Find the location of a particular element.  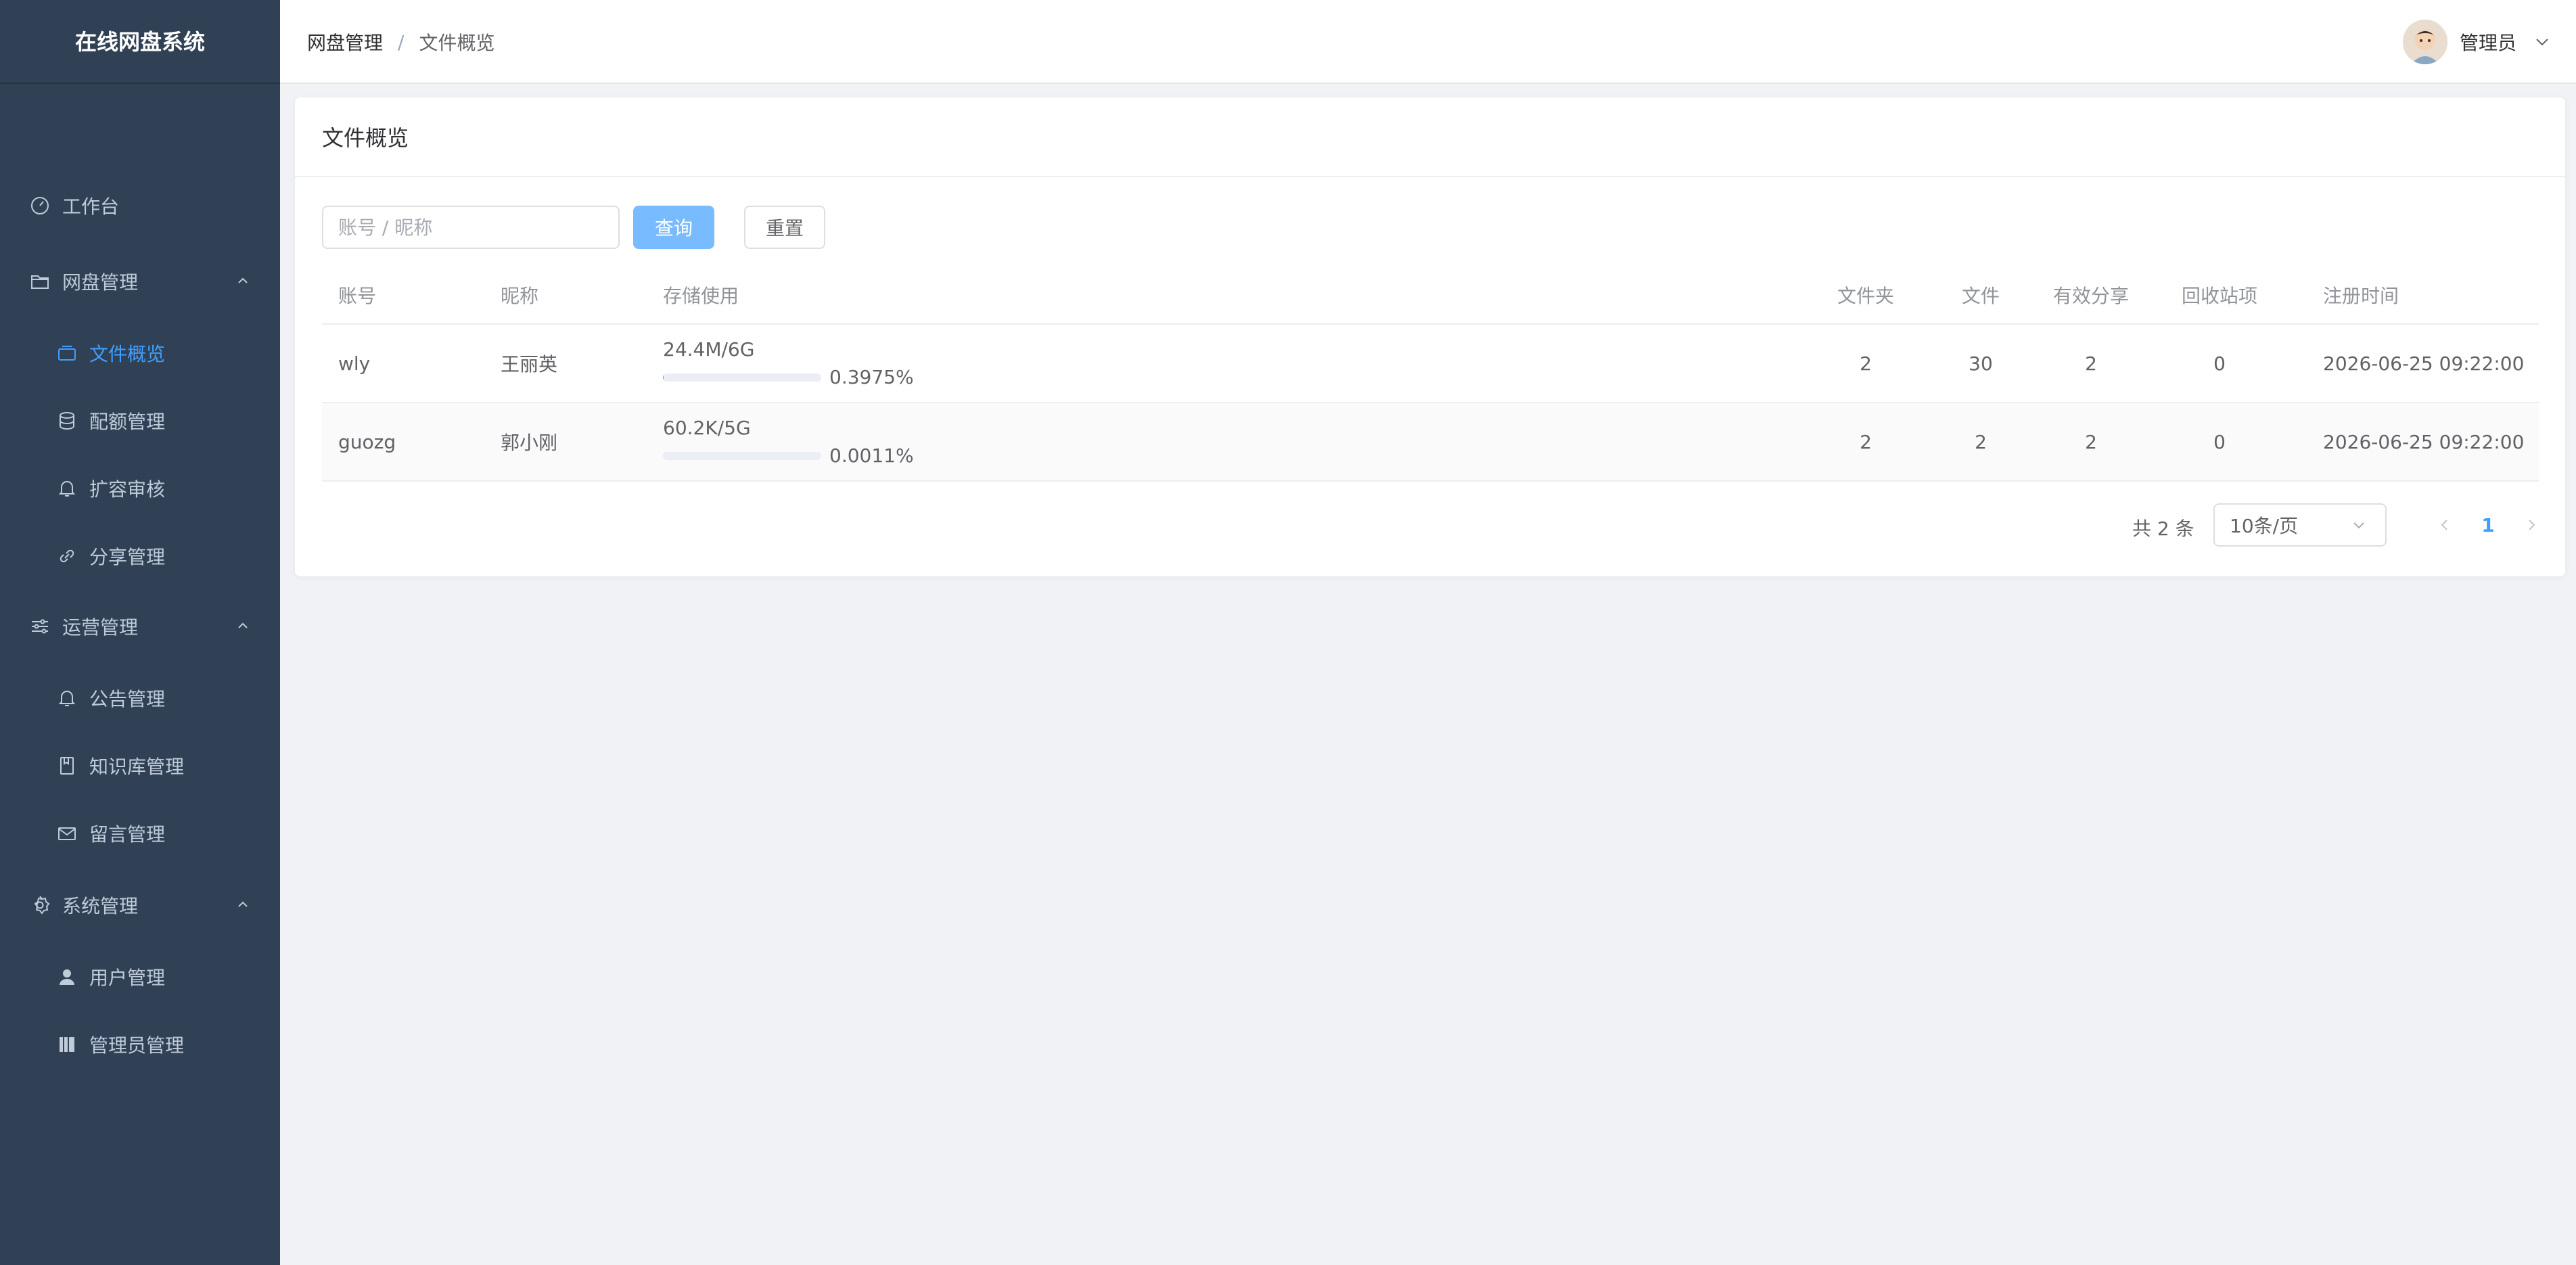

column-header: 账号 is located at coordinates (357, 296).